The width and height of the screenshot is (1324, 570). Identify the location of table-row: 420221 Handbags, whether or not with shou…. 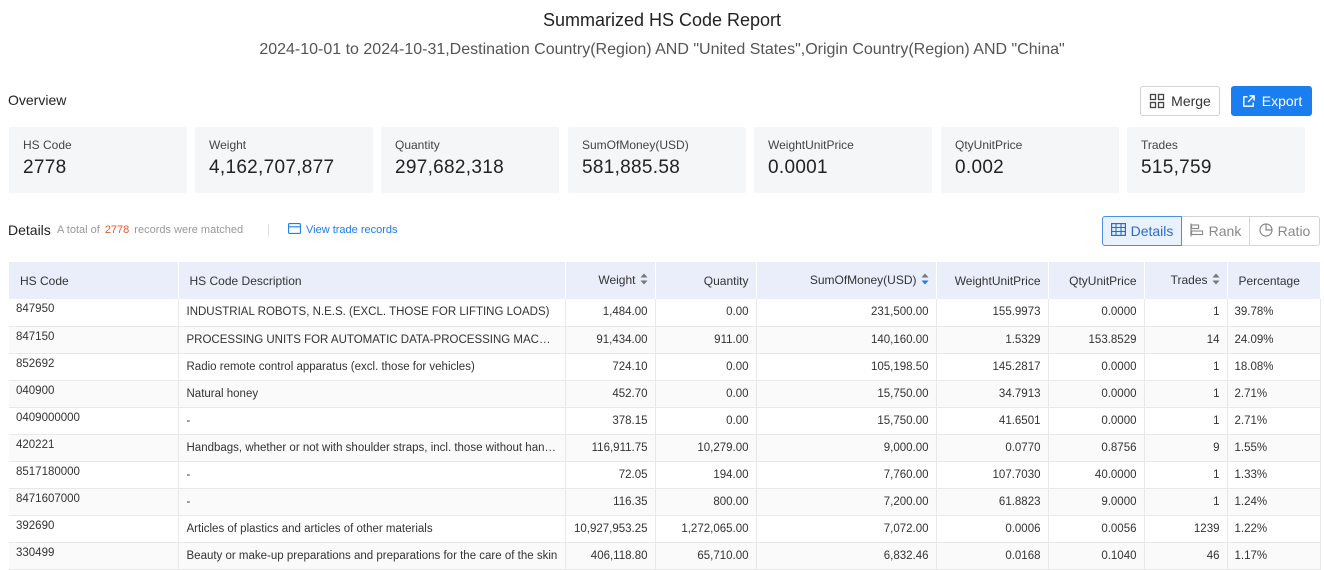
(665, 448).